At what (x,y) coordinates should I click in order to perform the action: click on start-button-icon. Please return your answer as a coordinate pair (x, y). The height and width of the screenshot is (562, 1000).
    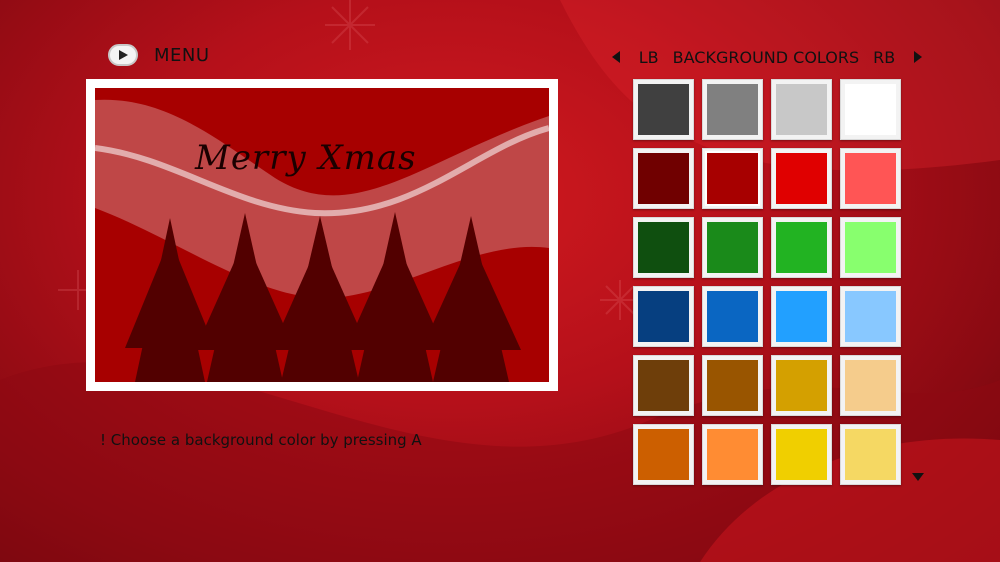
    Looking at the image, I should click on (123, 55).